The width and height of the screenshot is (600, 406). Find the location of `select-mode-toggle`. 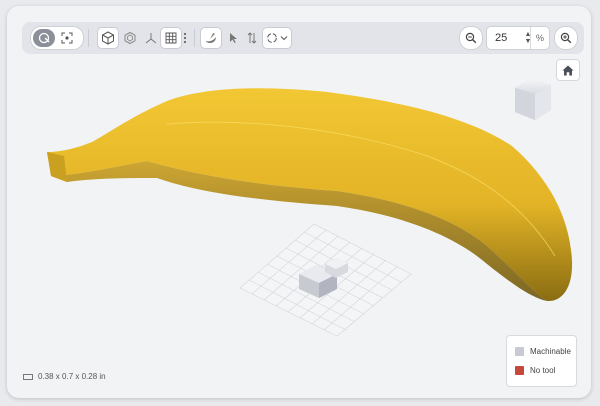

select-mode-toggle is located at coordinates (57, 38).